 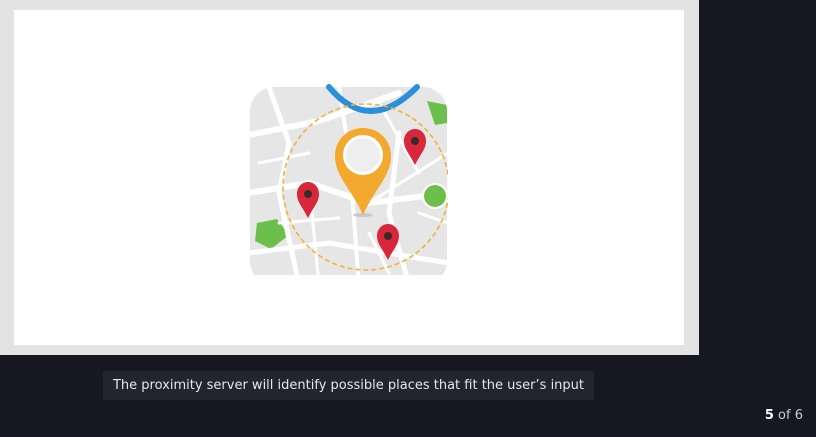 I want to click on counter-separator: of, so click(x=784, y=415).